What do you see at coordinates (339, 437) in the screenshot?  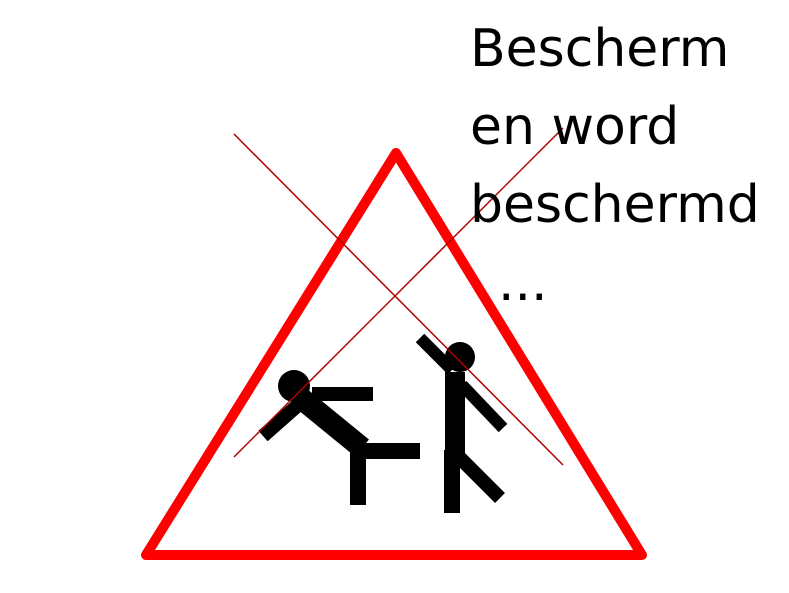 I see `falling-figure-icon` at bounding box center [339, 437].